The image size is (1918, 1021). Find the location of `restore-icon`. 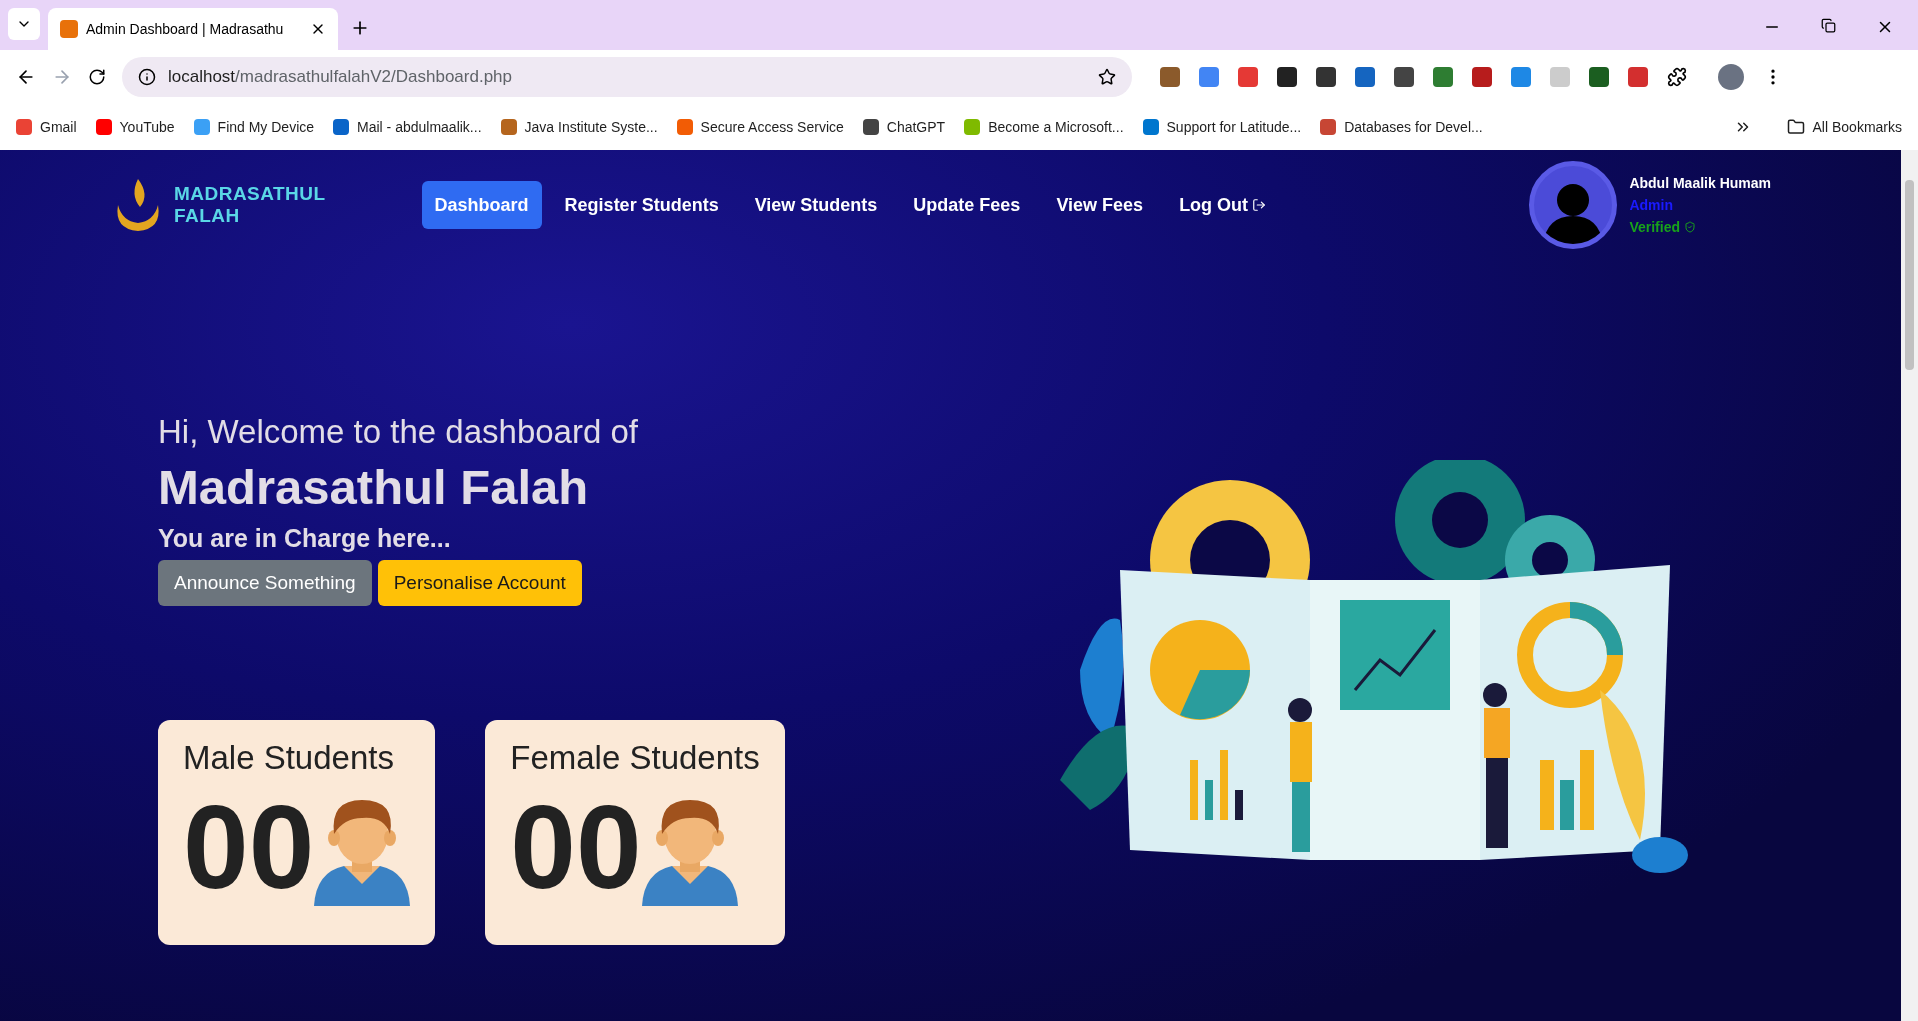

restore-icon is located at coordinates (1828, 25).